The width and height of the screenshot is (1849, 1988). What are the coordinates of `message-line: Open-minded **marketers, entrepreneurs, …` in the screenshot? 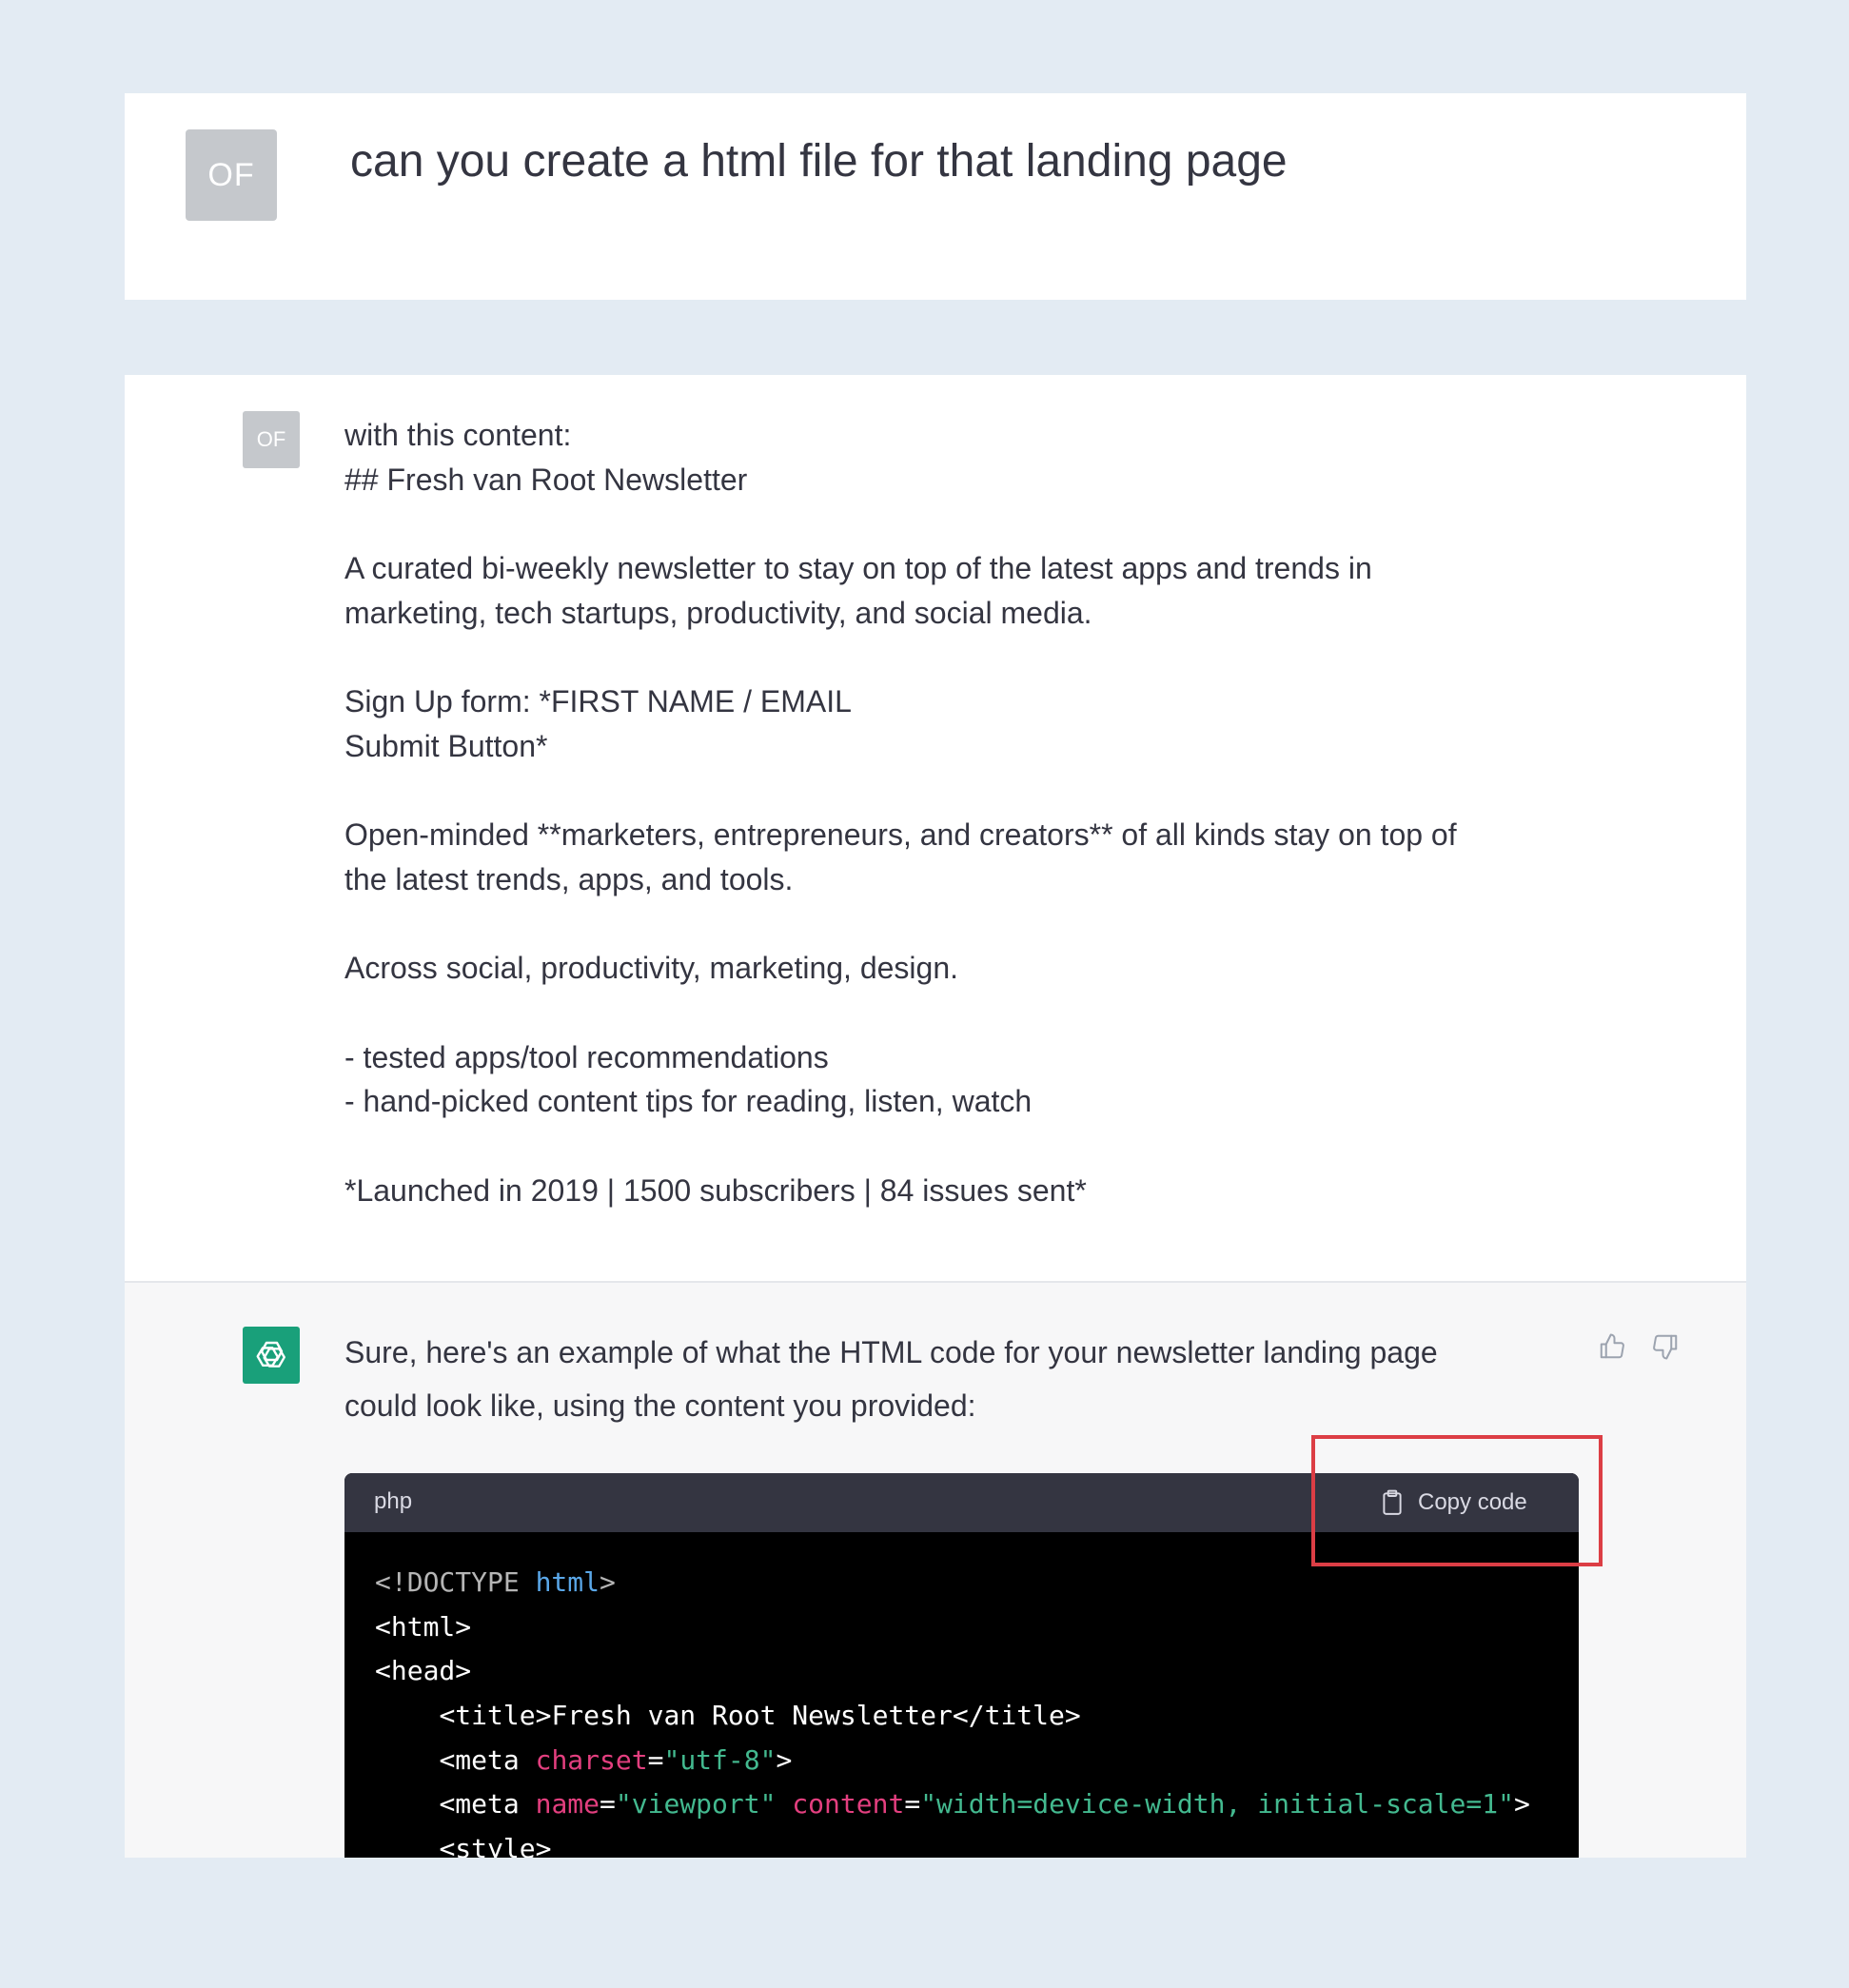 It's located at (901, 835).